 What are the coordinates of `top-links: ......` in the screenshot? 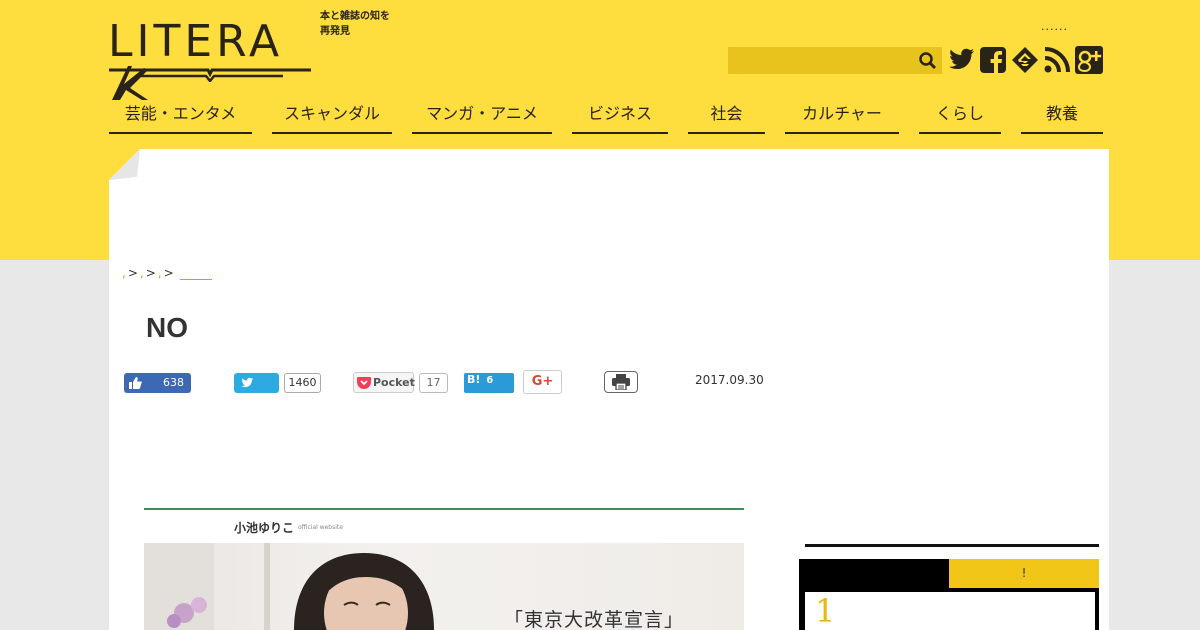 It's located at (1054, 26).